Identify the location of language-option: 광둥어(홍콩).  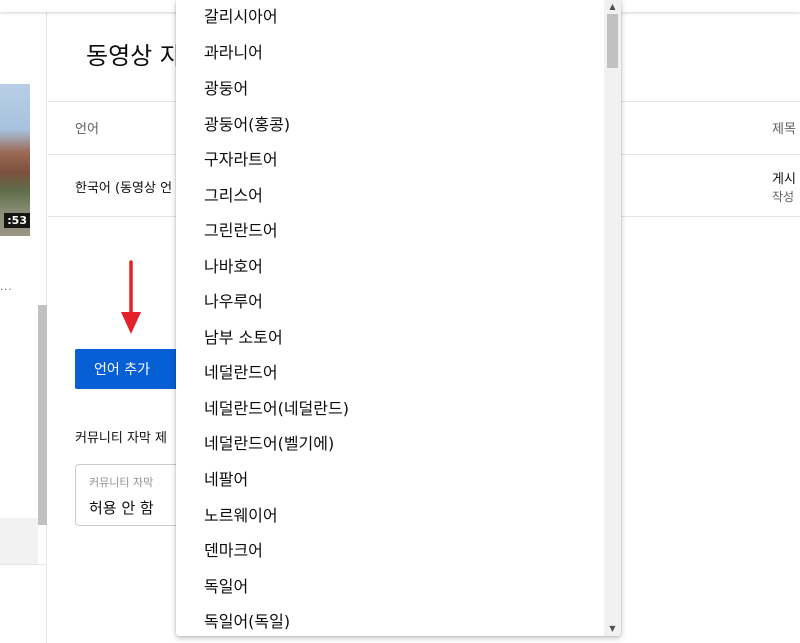
(390, 125).